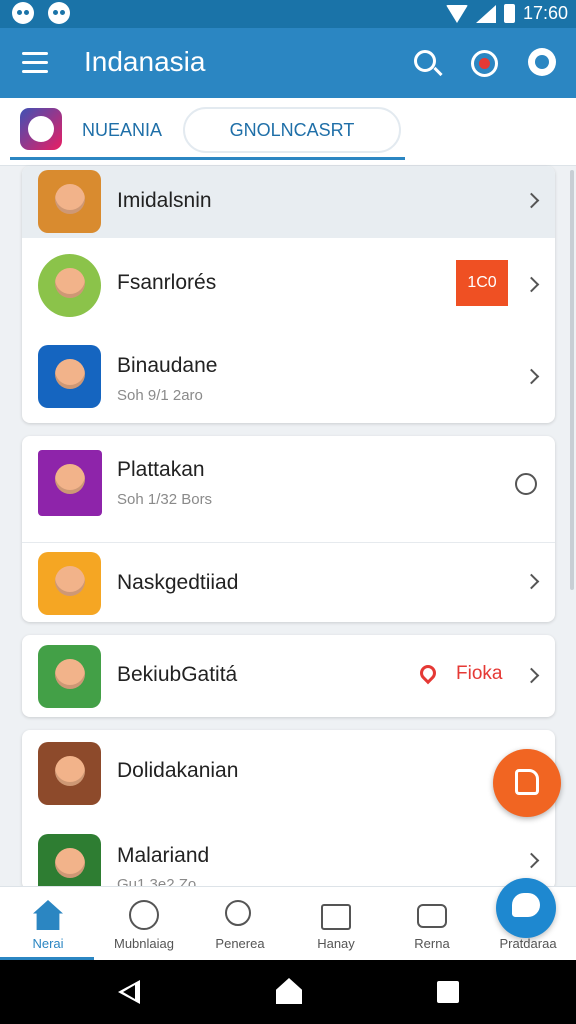 The image size is (576, 1024). What do you see at coordinates (432, 916) in the screenshot?
I see `wallet-icon` at bounding box center [432, 916].